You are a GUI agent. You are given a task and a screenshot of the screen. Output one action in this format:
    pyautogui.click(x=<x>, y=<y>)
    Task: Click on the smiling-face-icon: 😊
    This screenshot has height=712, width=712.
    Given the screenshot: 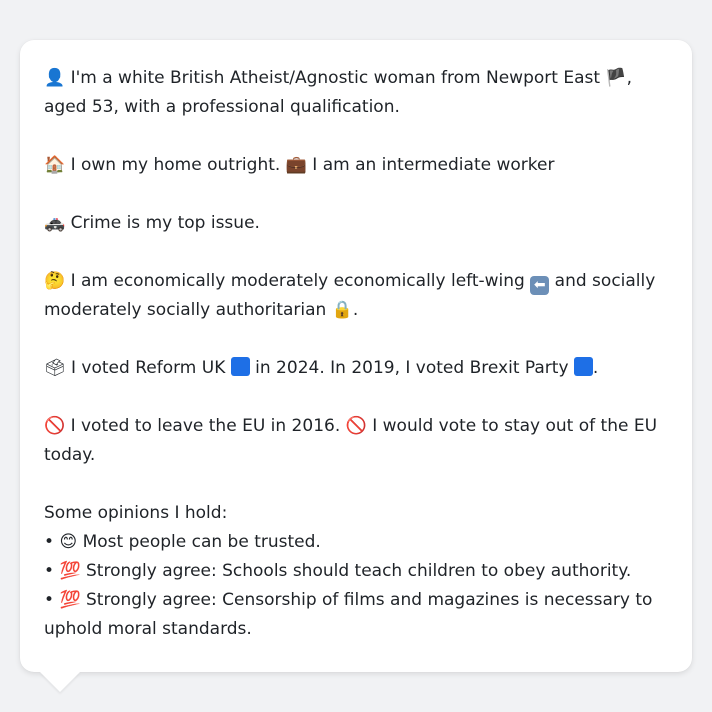 What is the action you would take?
    pyautogui.click(x=68, y=542)
    